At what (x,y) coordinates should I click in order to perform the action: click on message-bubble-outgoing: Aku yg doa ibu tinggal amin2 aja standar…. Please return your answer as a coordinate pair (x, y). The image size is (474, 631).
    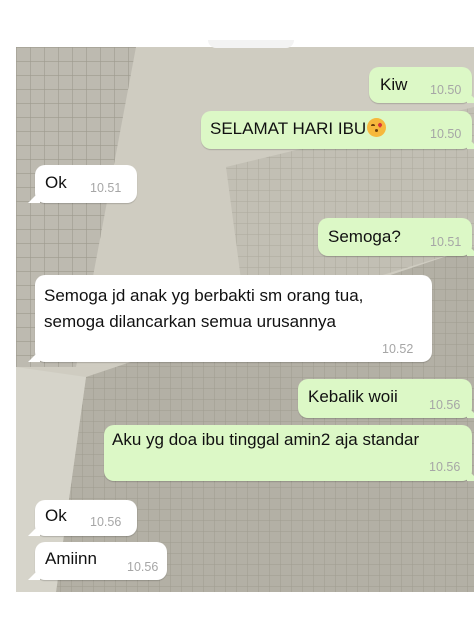
    Looking at the image, I should click on (289, 453).